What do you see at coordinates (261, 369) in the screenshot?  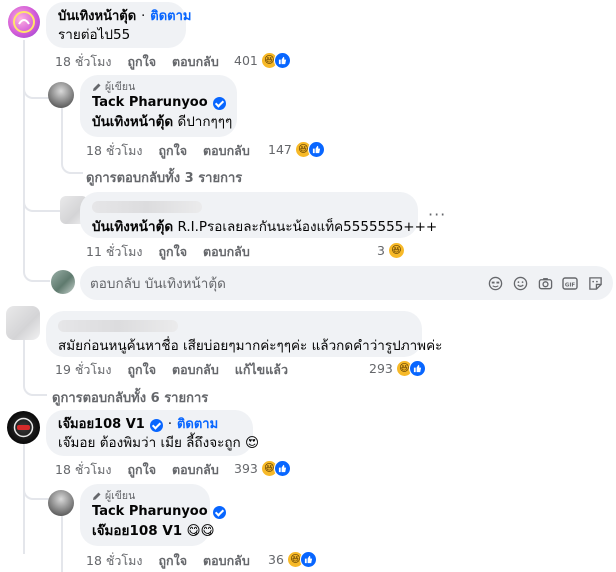 I see `edited-label: แก้ไขแล้ว` at bounding box center [261, 369].